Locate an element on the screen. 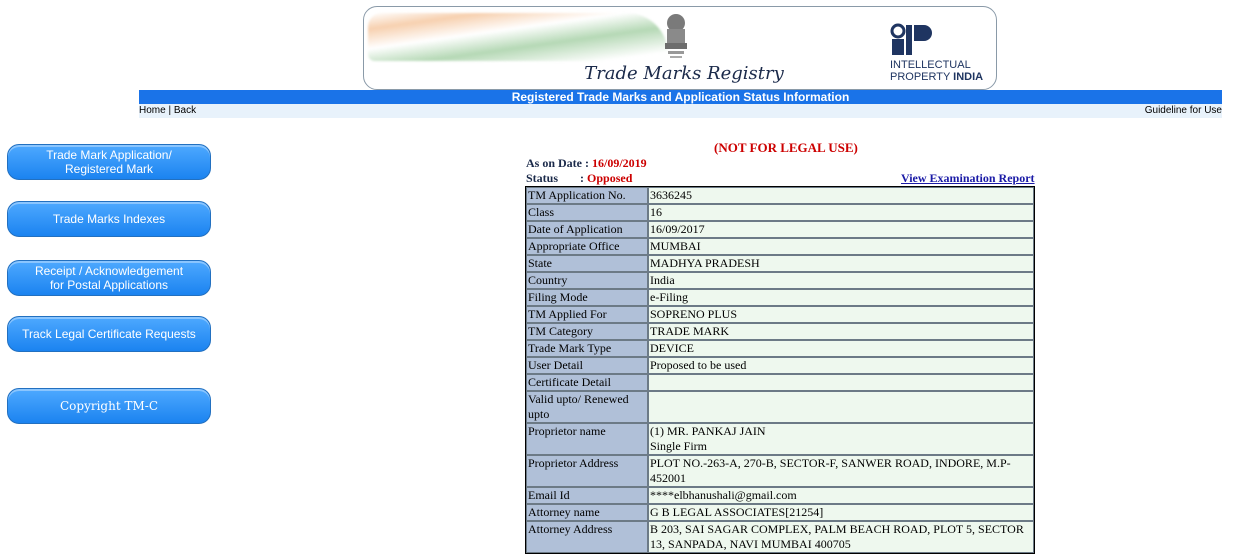  table-row: Class 16 is located at coordinates (780, 212).